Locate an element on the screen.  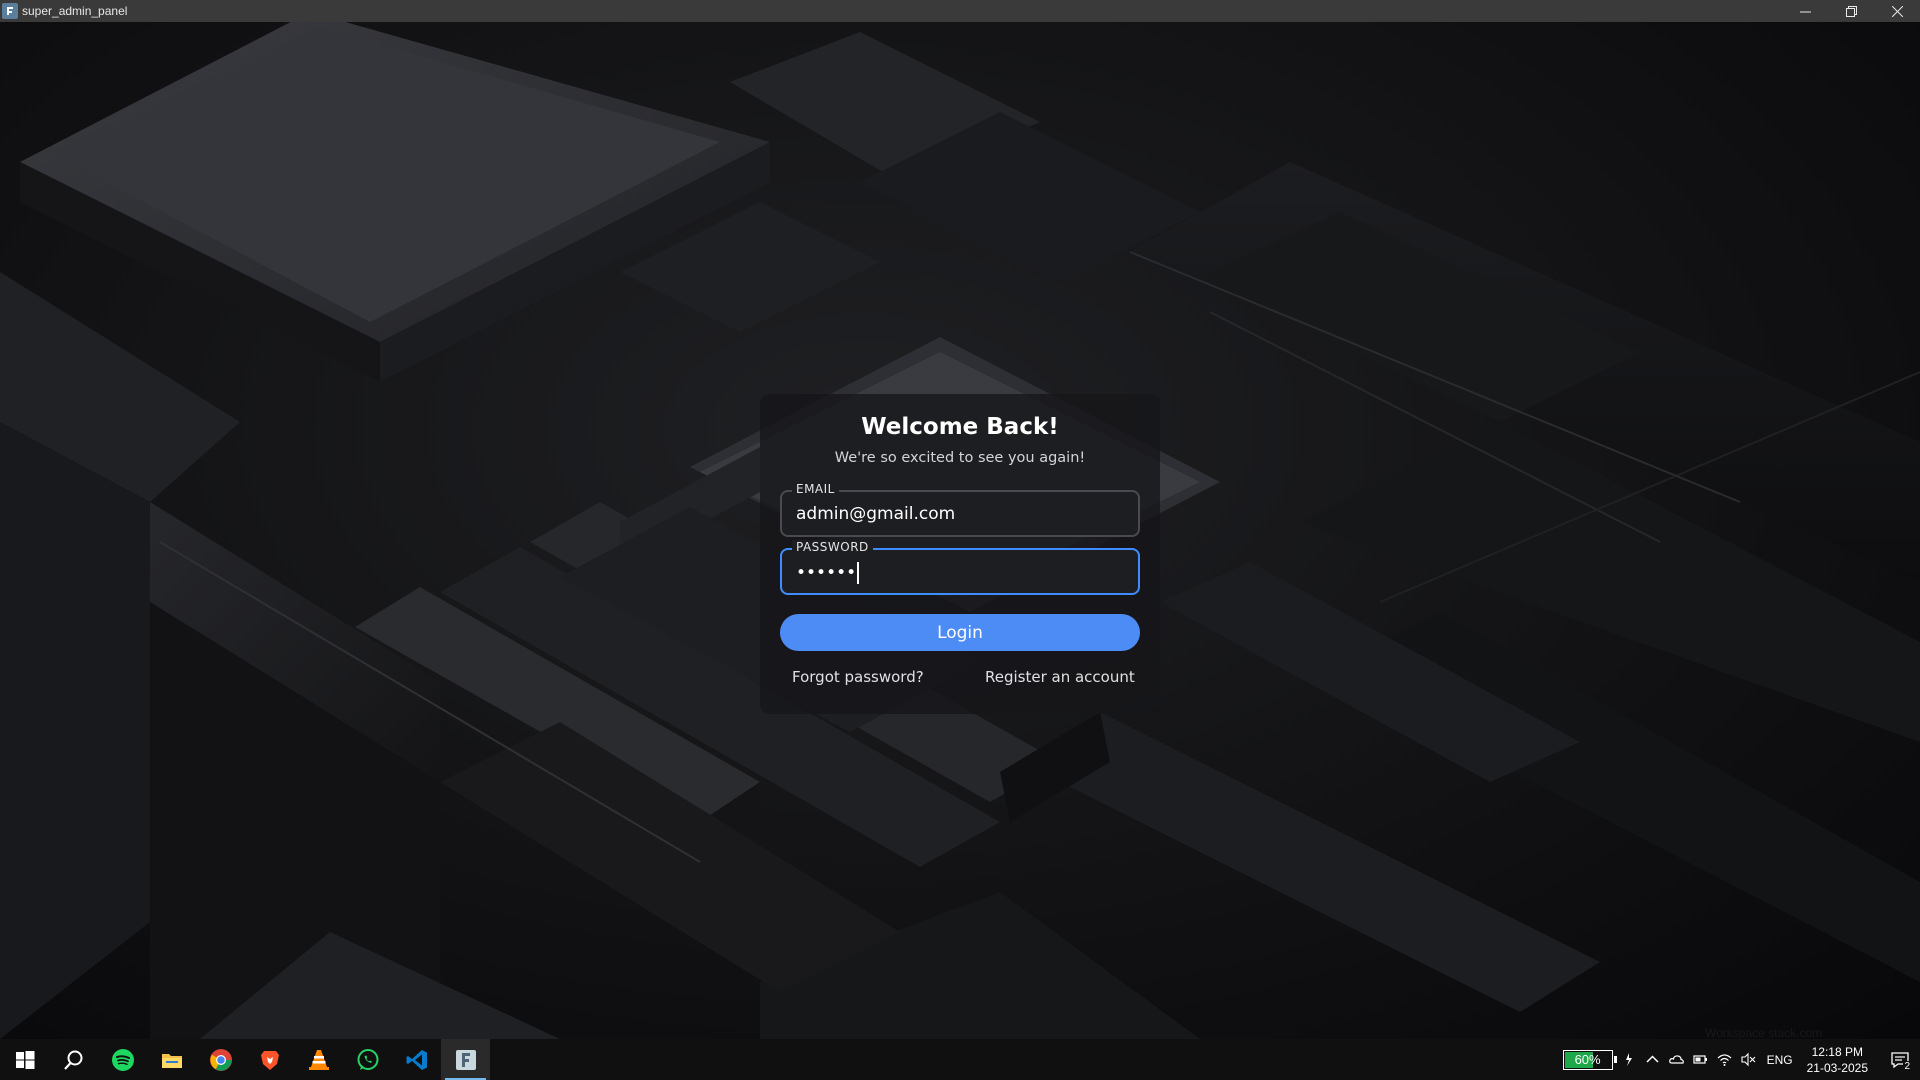
taskbar: 60% ENG 12:18 PM 21-03-2025 2 is located at coordinates (960, 1059).